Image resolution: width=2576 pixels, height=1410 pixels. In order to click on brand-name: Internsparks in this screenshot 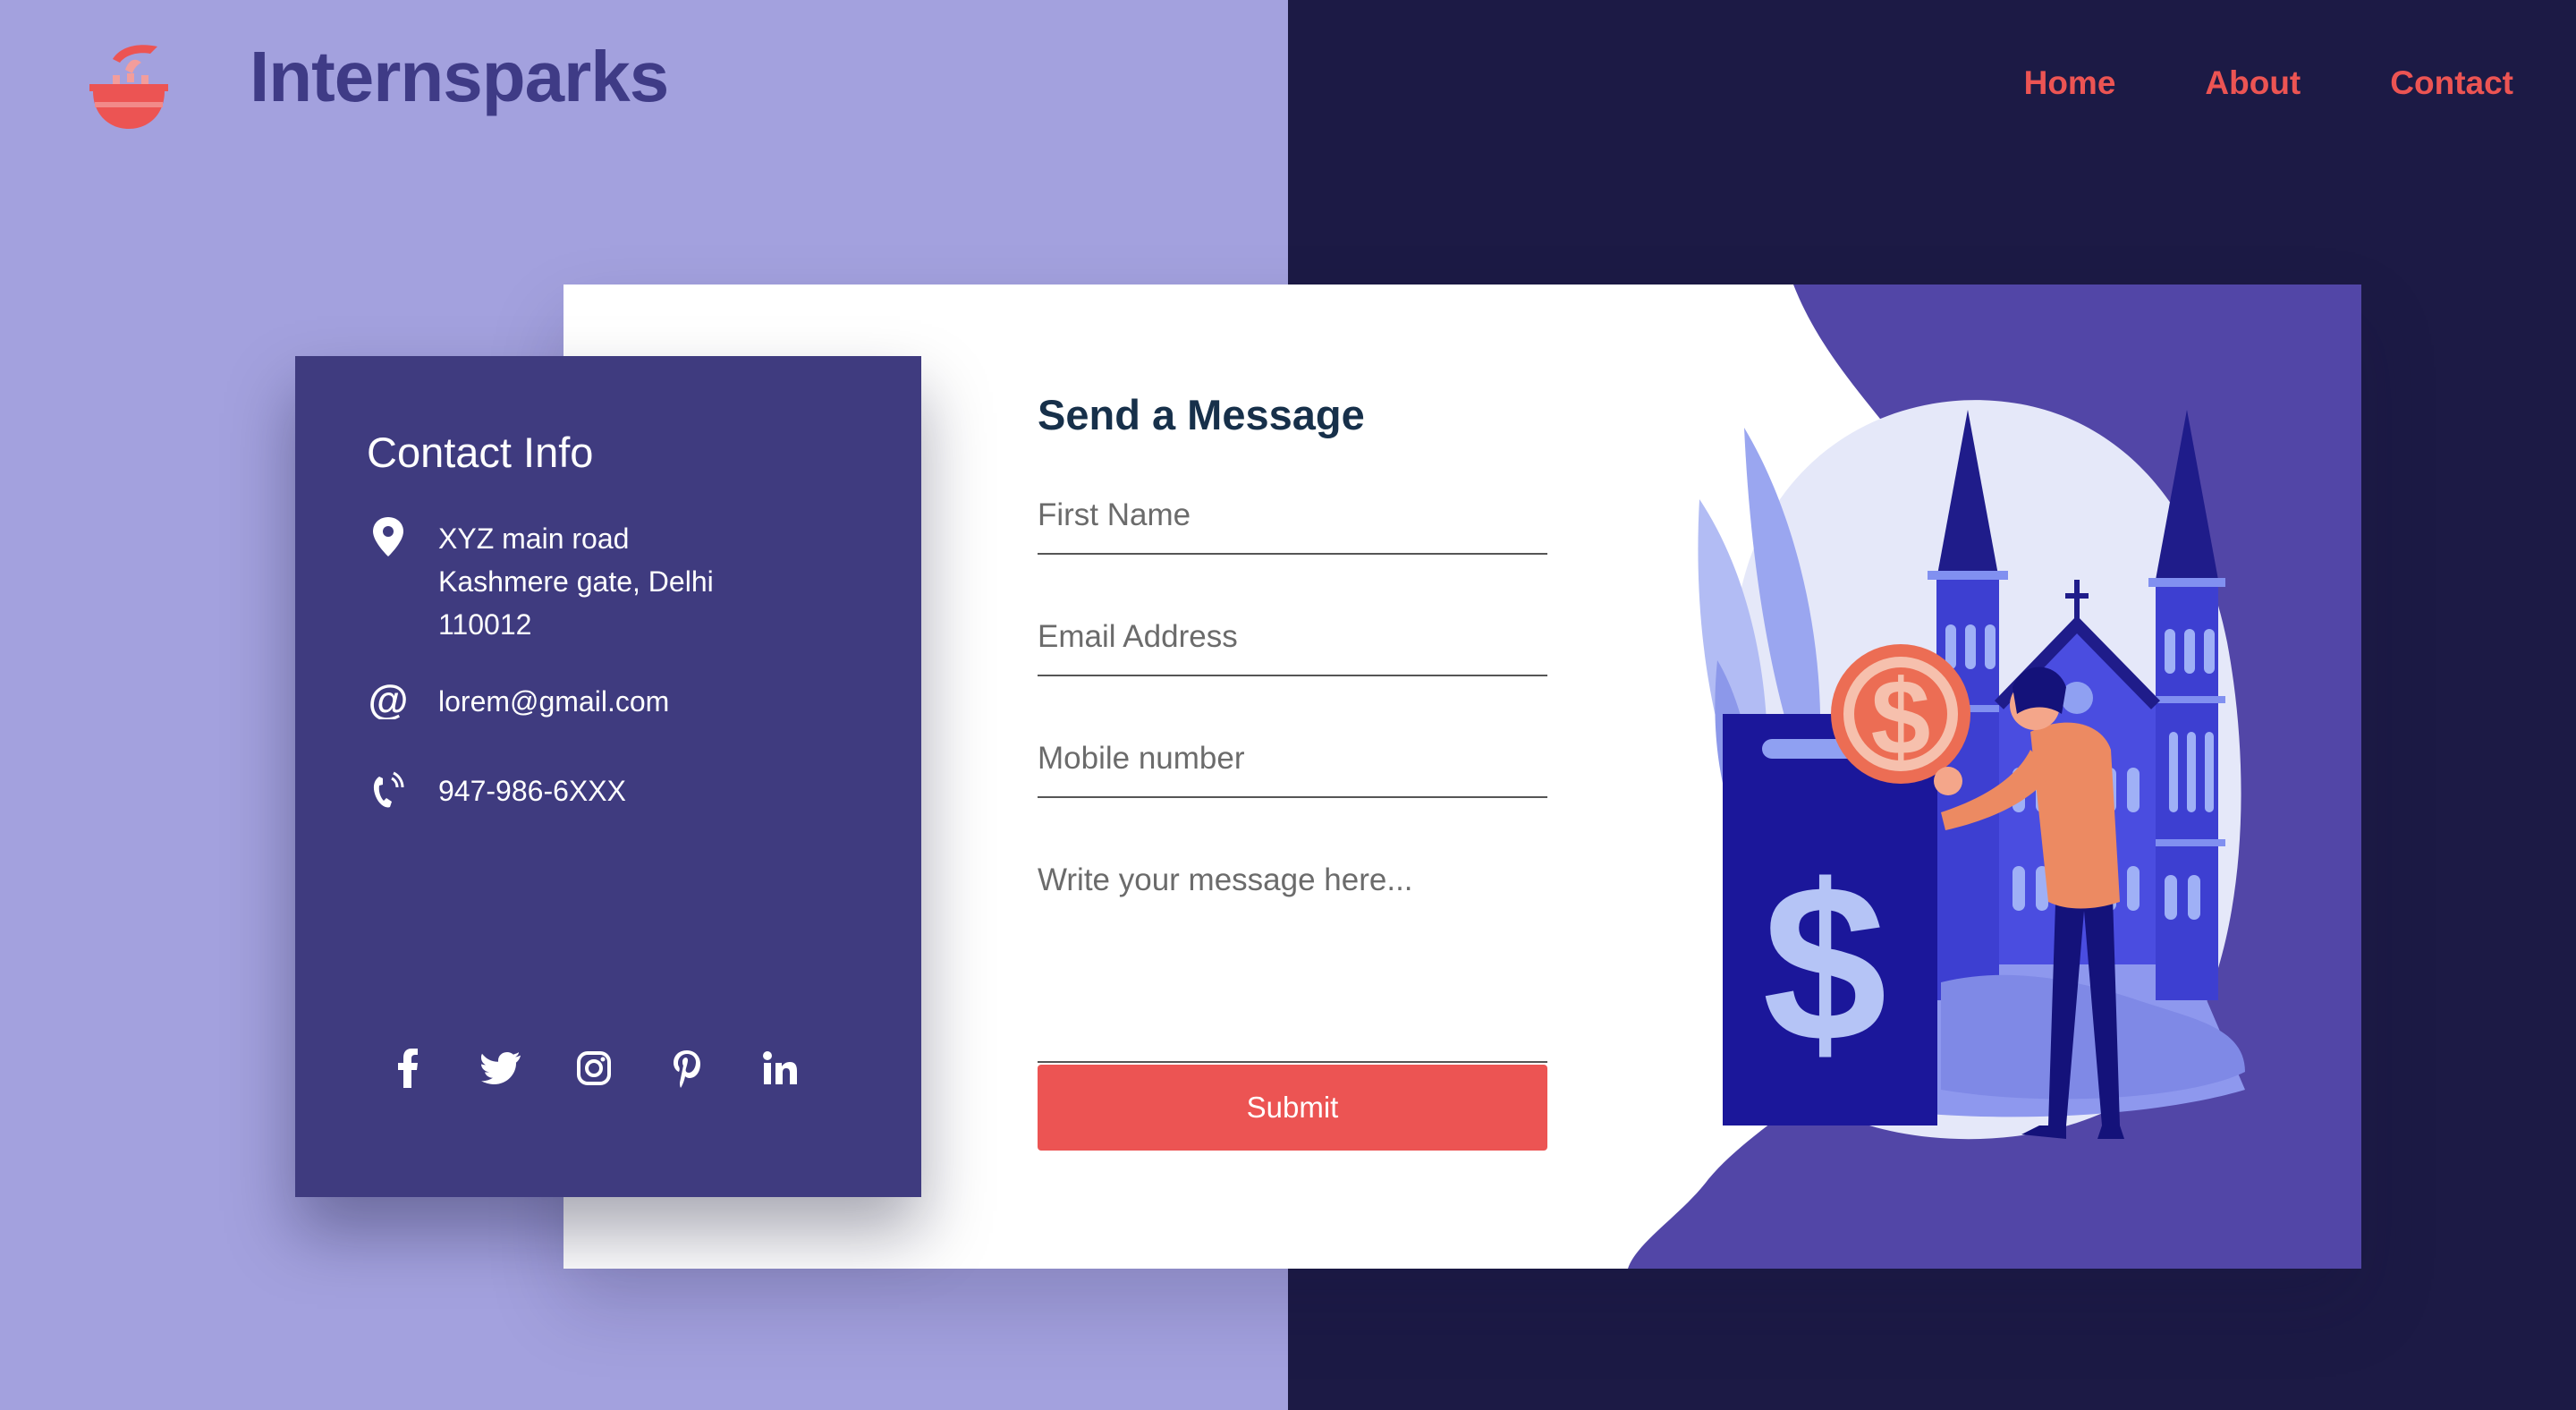, I will do `click(459, 77)`.